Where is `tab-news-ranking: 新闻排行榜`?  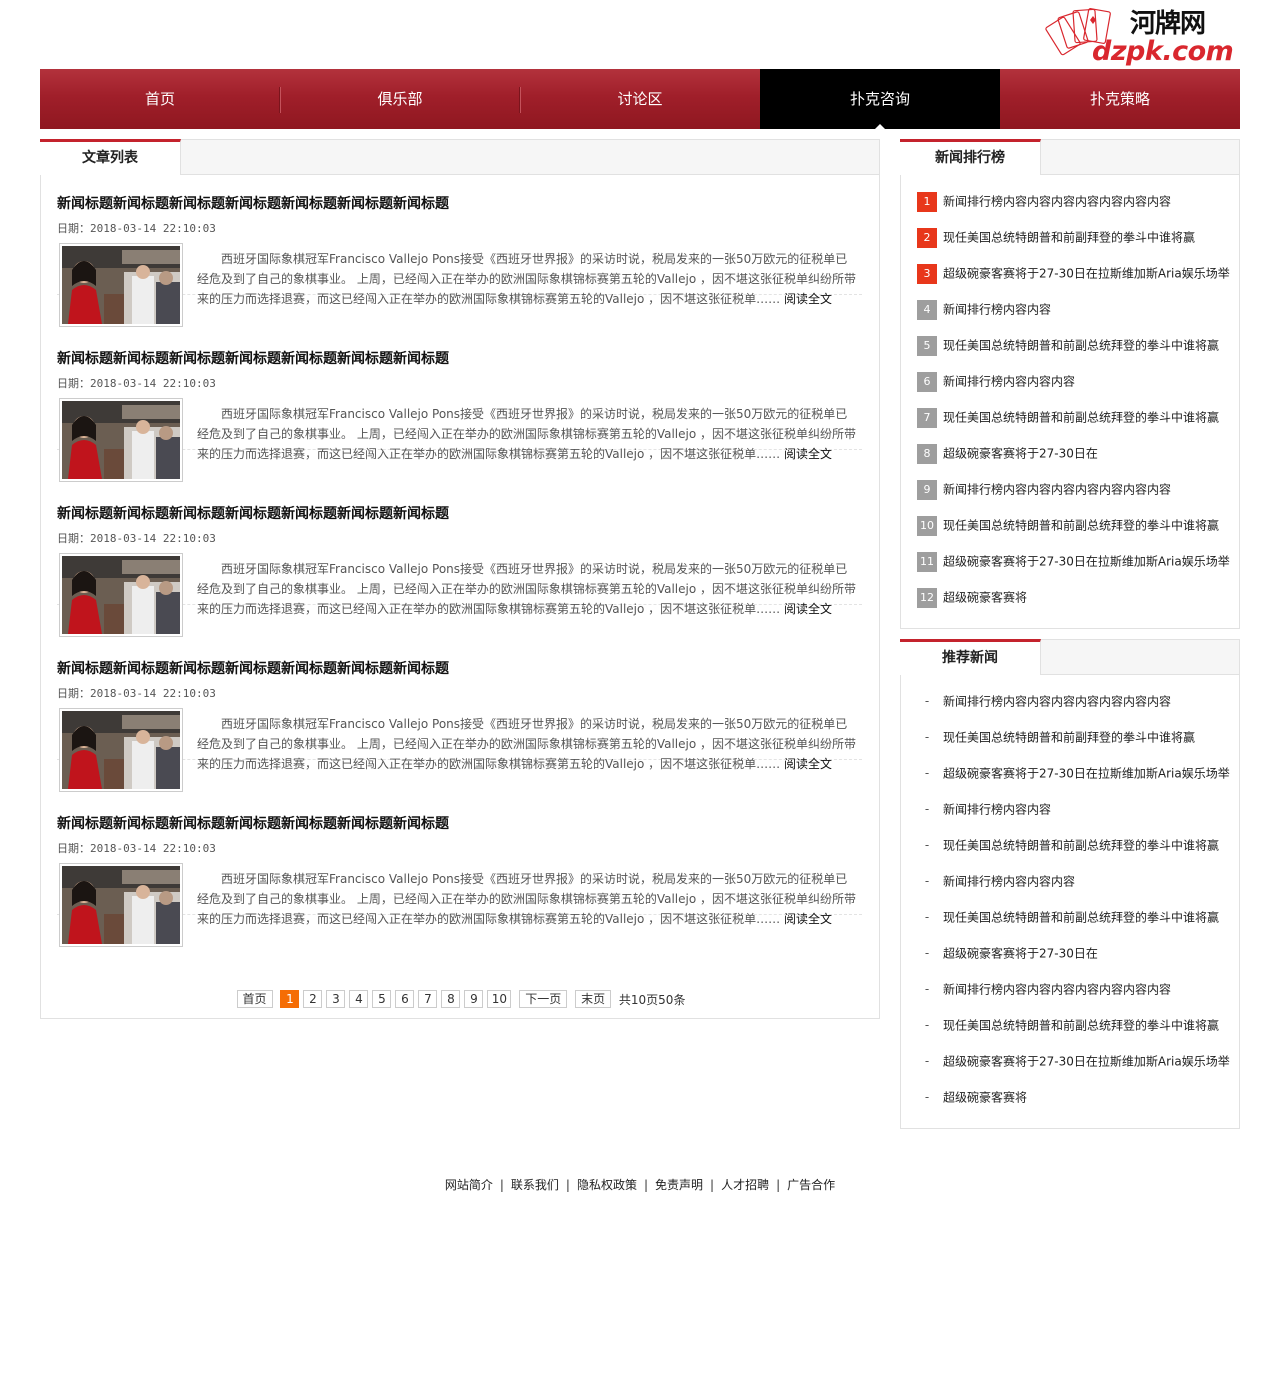
tab-news-ranking: 新闻排行榜 is located at coordinates (970, 157).